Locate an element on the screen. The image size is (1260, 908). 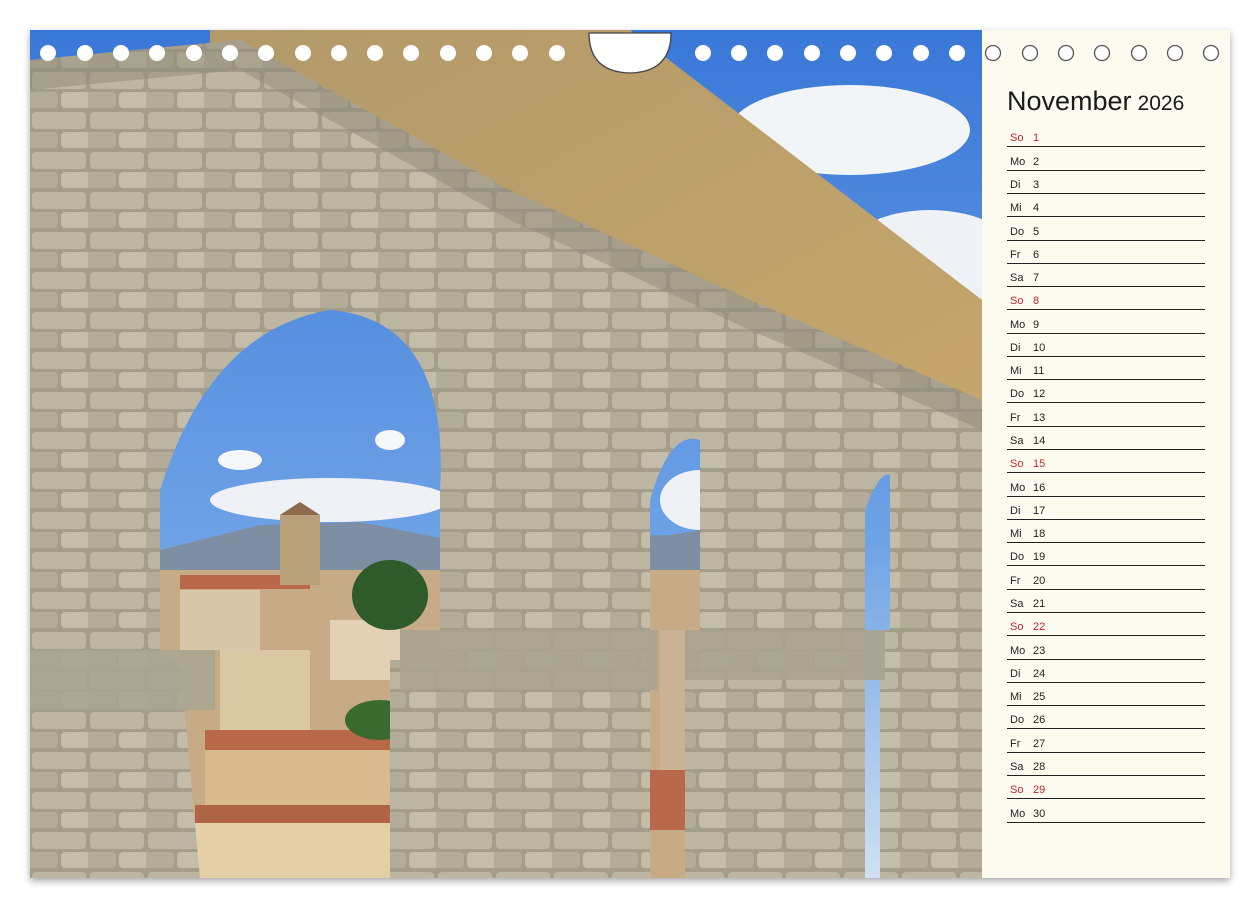
day-number: 24 is located at coordinates (1039, 673).